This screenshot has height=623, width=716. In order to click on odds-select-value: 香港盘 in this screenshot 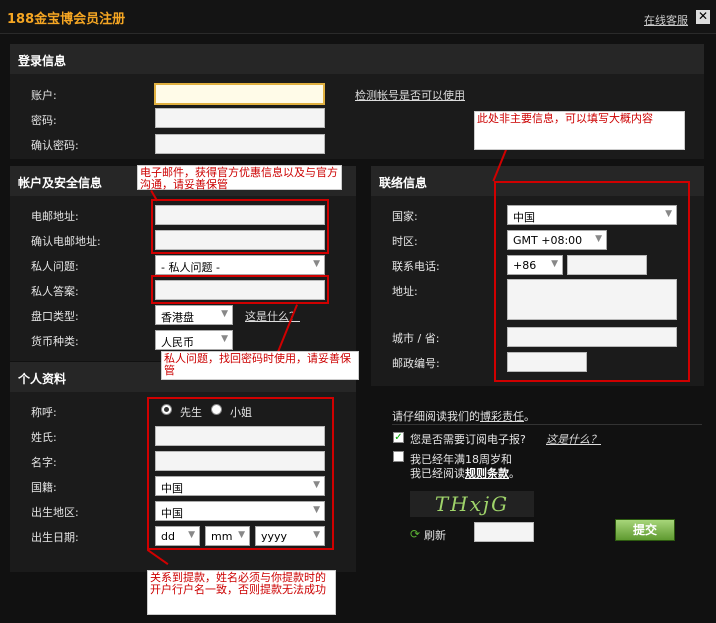, I will do `click(177, 317)`.